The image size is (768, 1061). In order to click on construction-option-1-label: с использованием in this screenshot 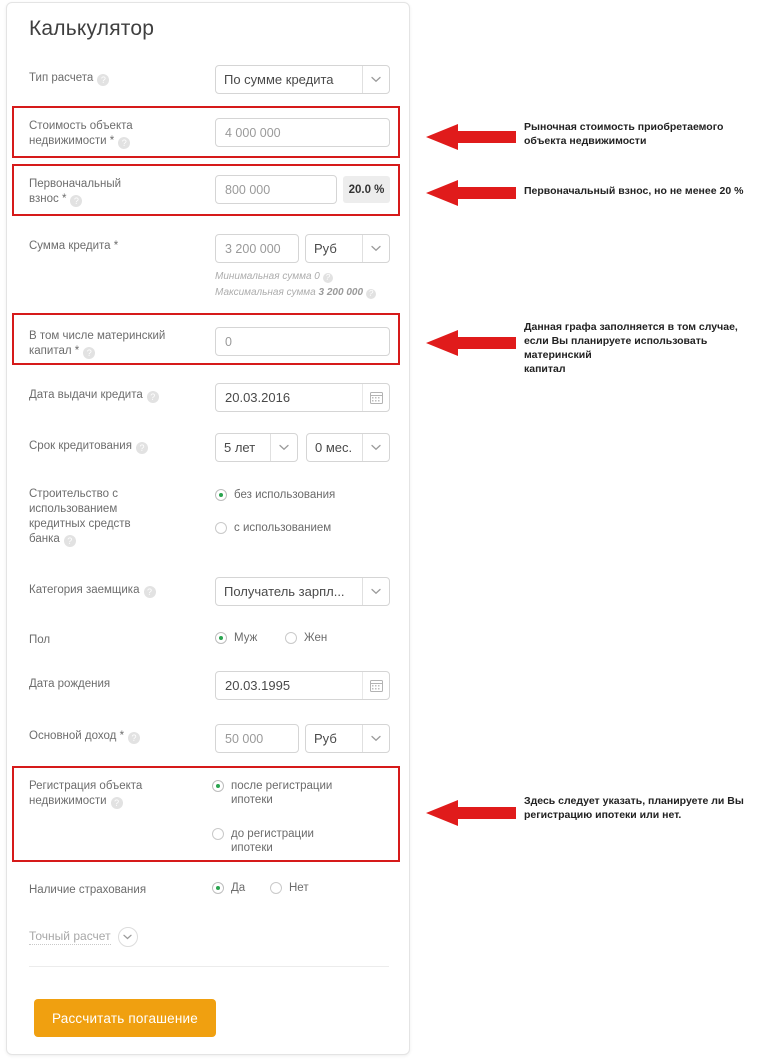, I will do `click(283, 528)`.